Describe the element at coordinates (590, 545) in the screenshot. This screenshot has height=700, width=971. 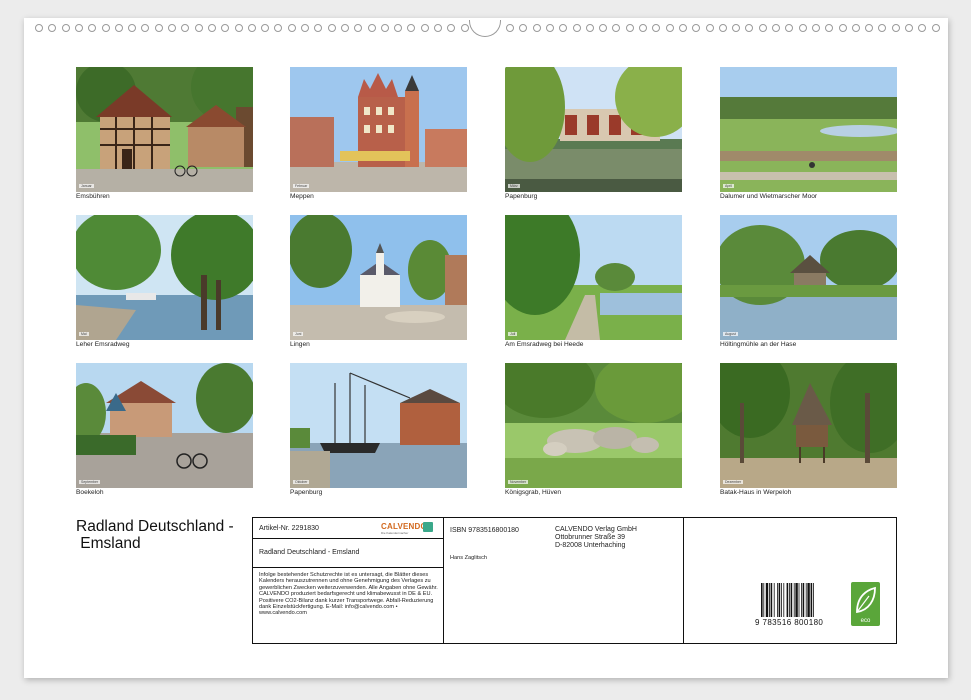
I see `publisher-city: D-82008 Unterhaching` at that location.